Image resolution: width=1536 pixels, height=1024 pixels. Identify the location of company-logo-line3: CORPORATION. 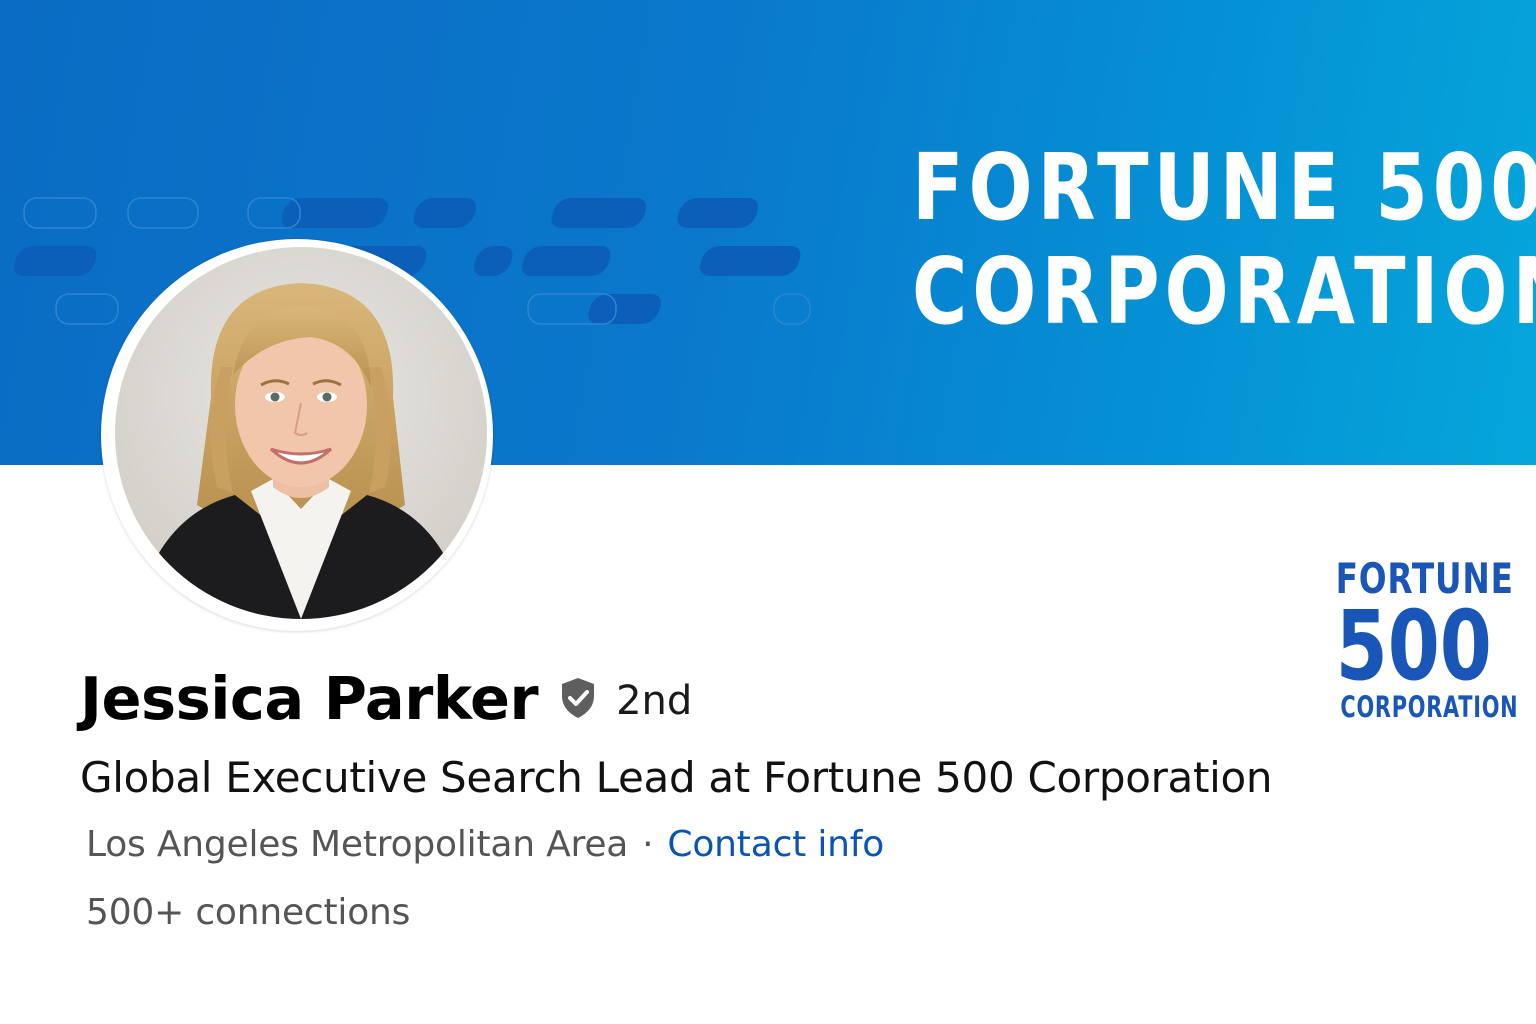
(1429, 707).